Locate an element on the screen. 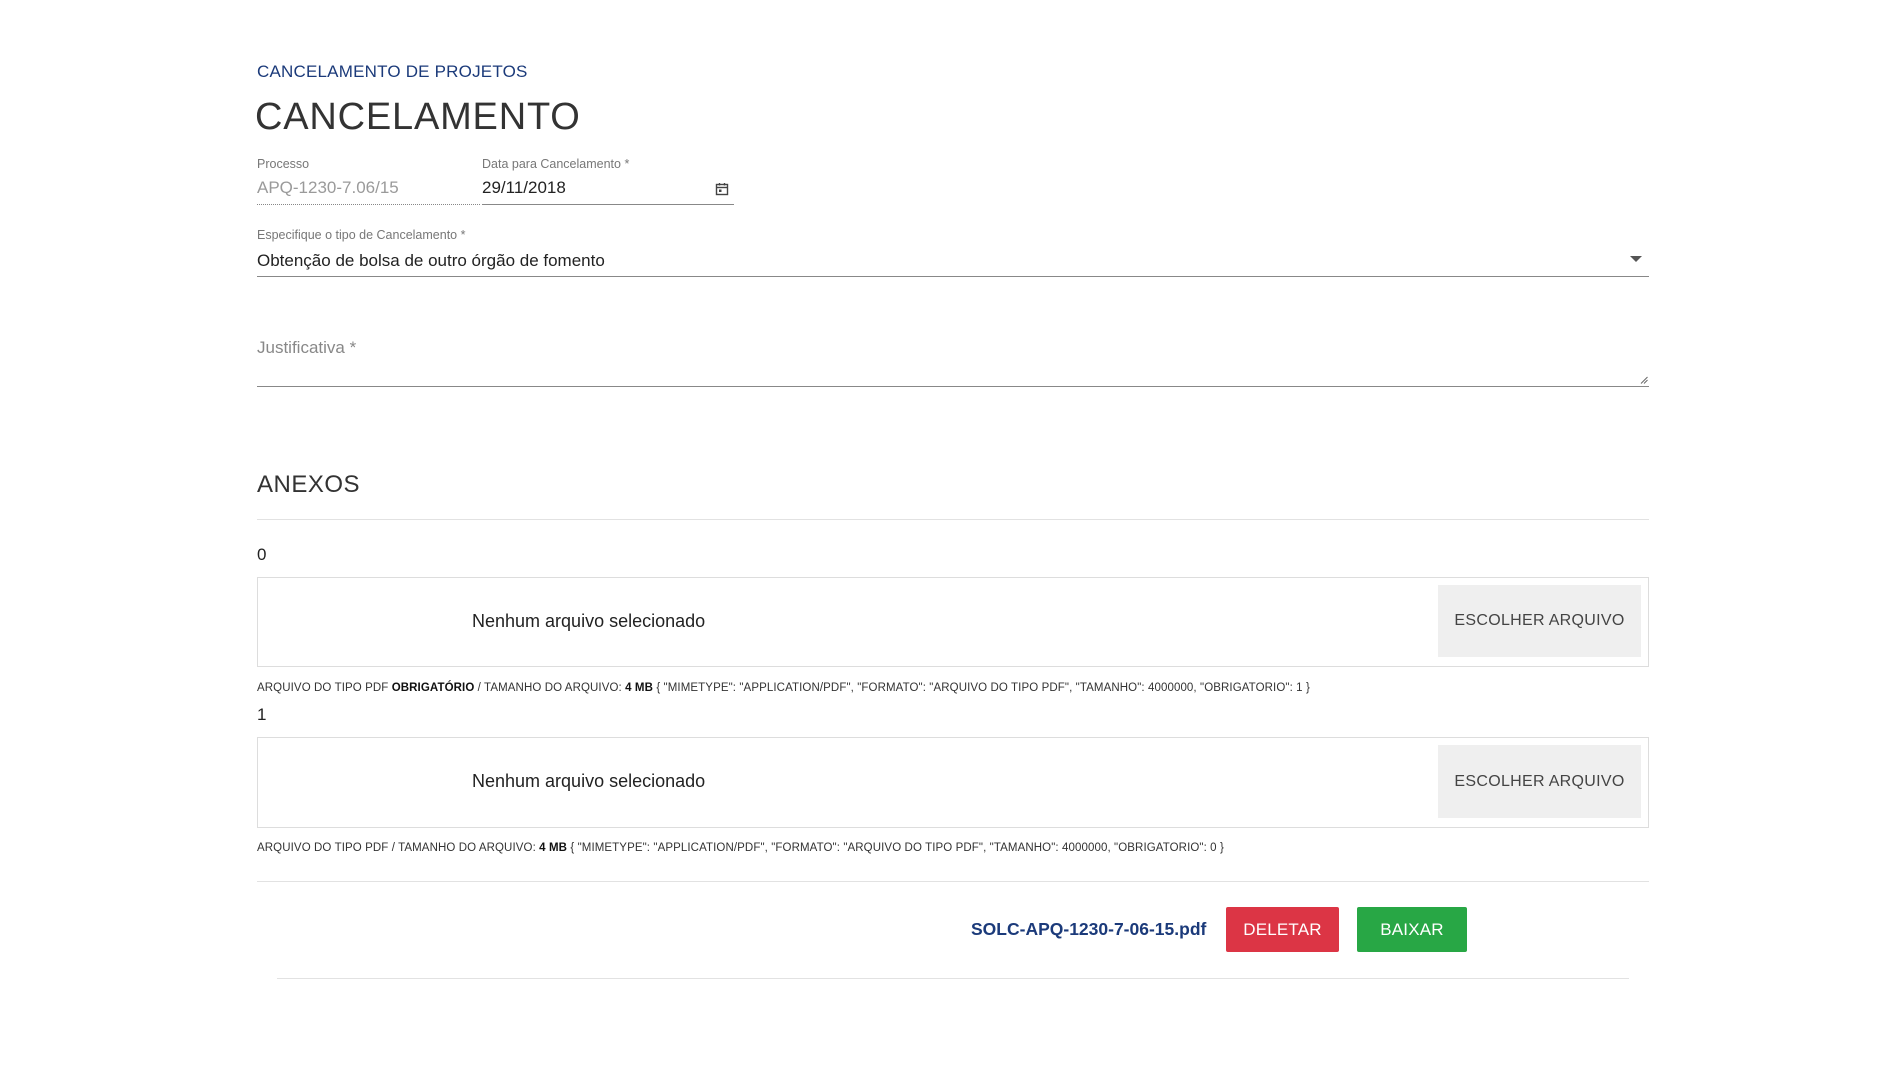  breadcrumb: CANCELAMENTO DE PROJETOS is located at coordinates (392, 72).